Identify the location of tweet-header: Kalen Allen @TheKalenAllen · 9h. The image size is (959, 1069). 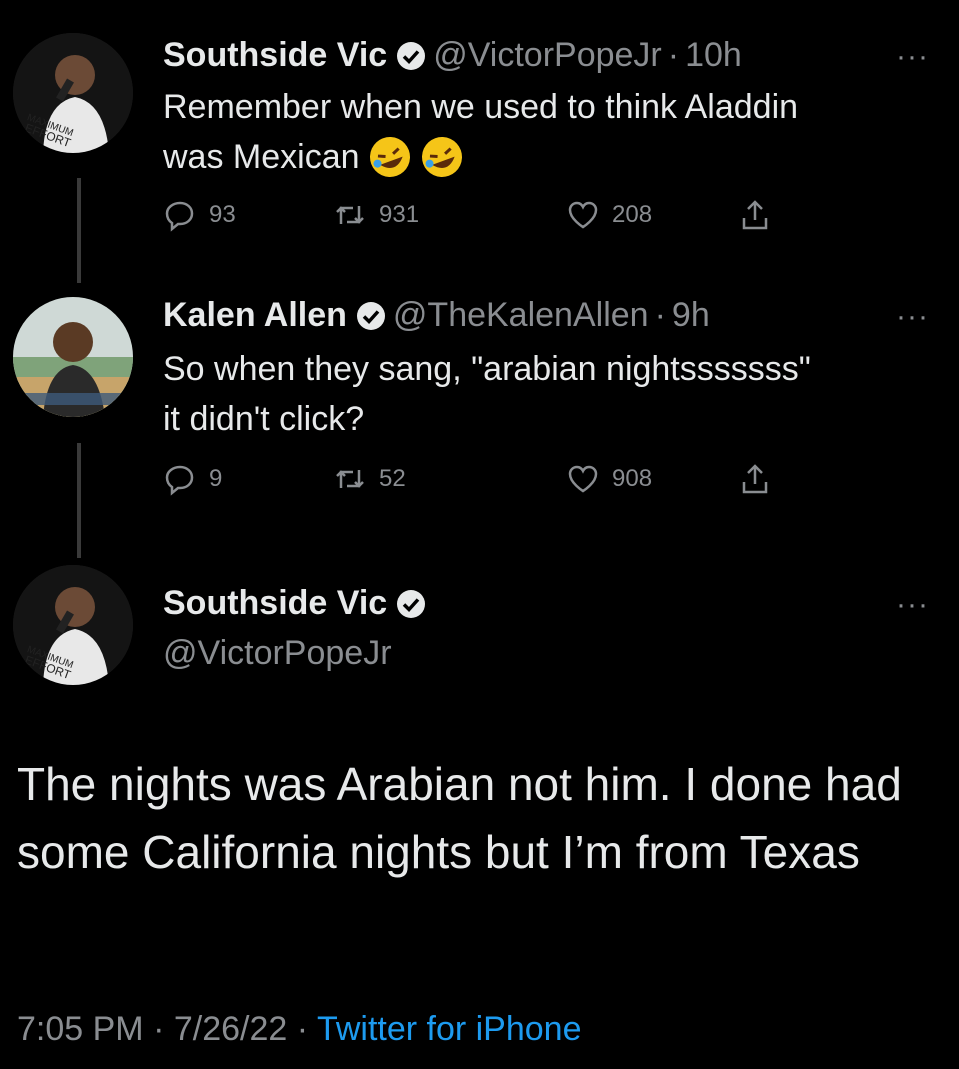
(436, 315).